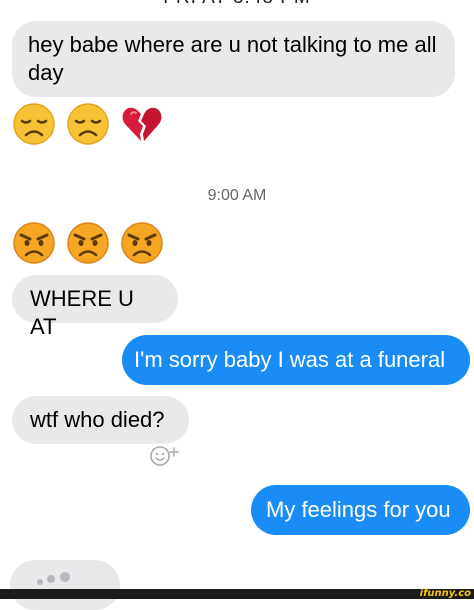  What do you see at coordinates (100, 420) in the screenshot?
I see `received-message-bubble: wtf who died?` at bounding box center [100, 420].